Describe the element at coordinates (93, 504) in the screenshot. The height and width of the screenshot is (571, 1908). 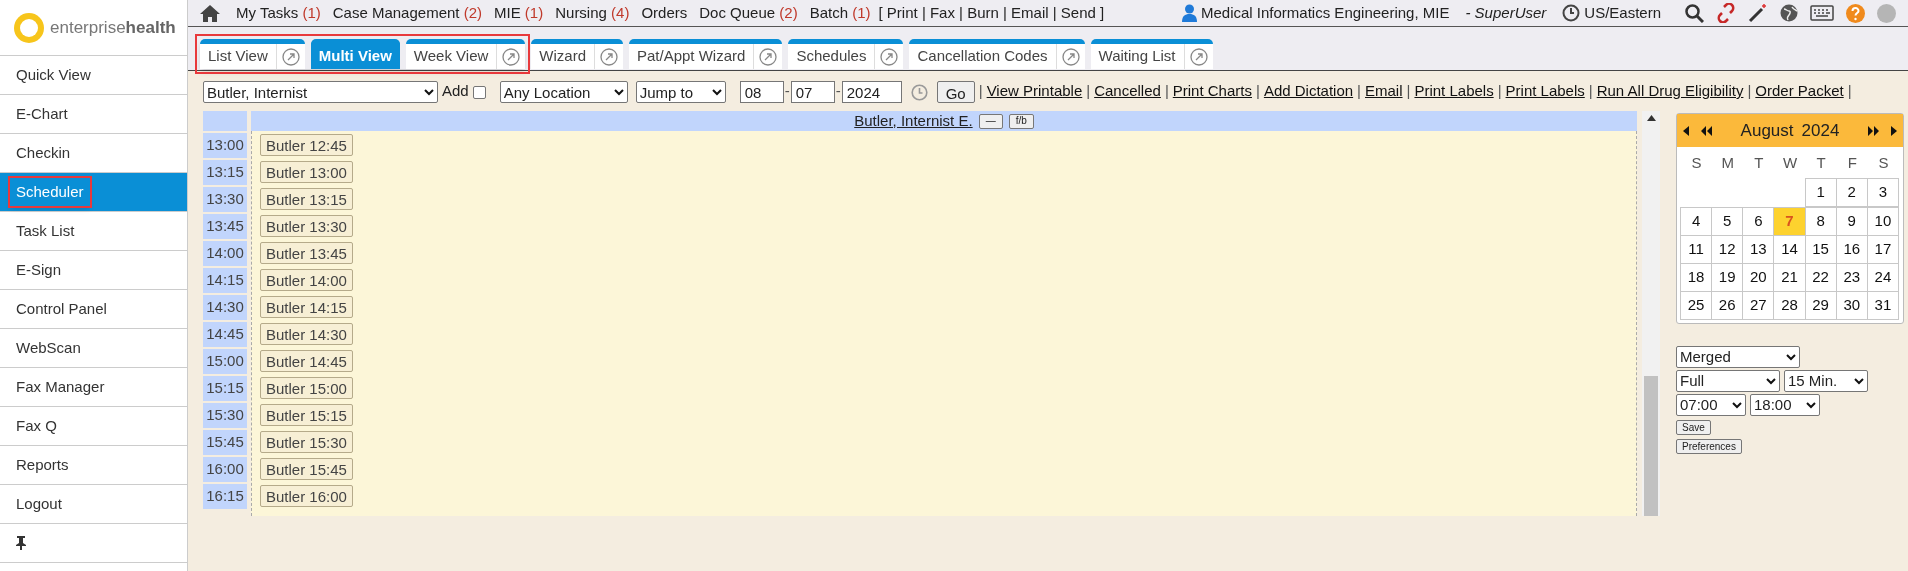
I see `sidebar-item: Logout` at that location.